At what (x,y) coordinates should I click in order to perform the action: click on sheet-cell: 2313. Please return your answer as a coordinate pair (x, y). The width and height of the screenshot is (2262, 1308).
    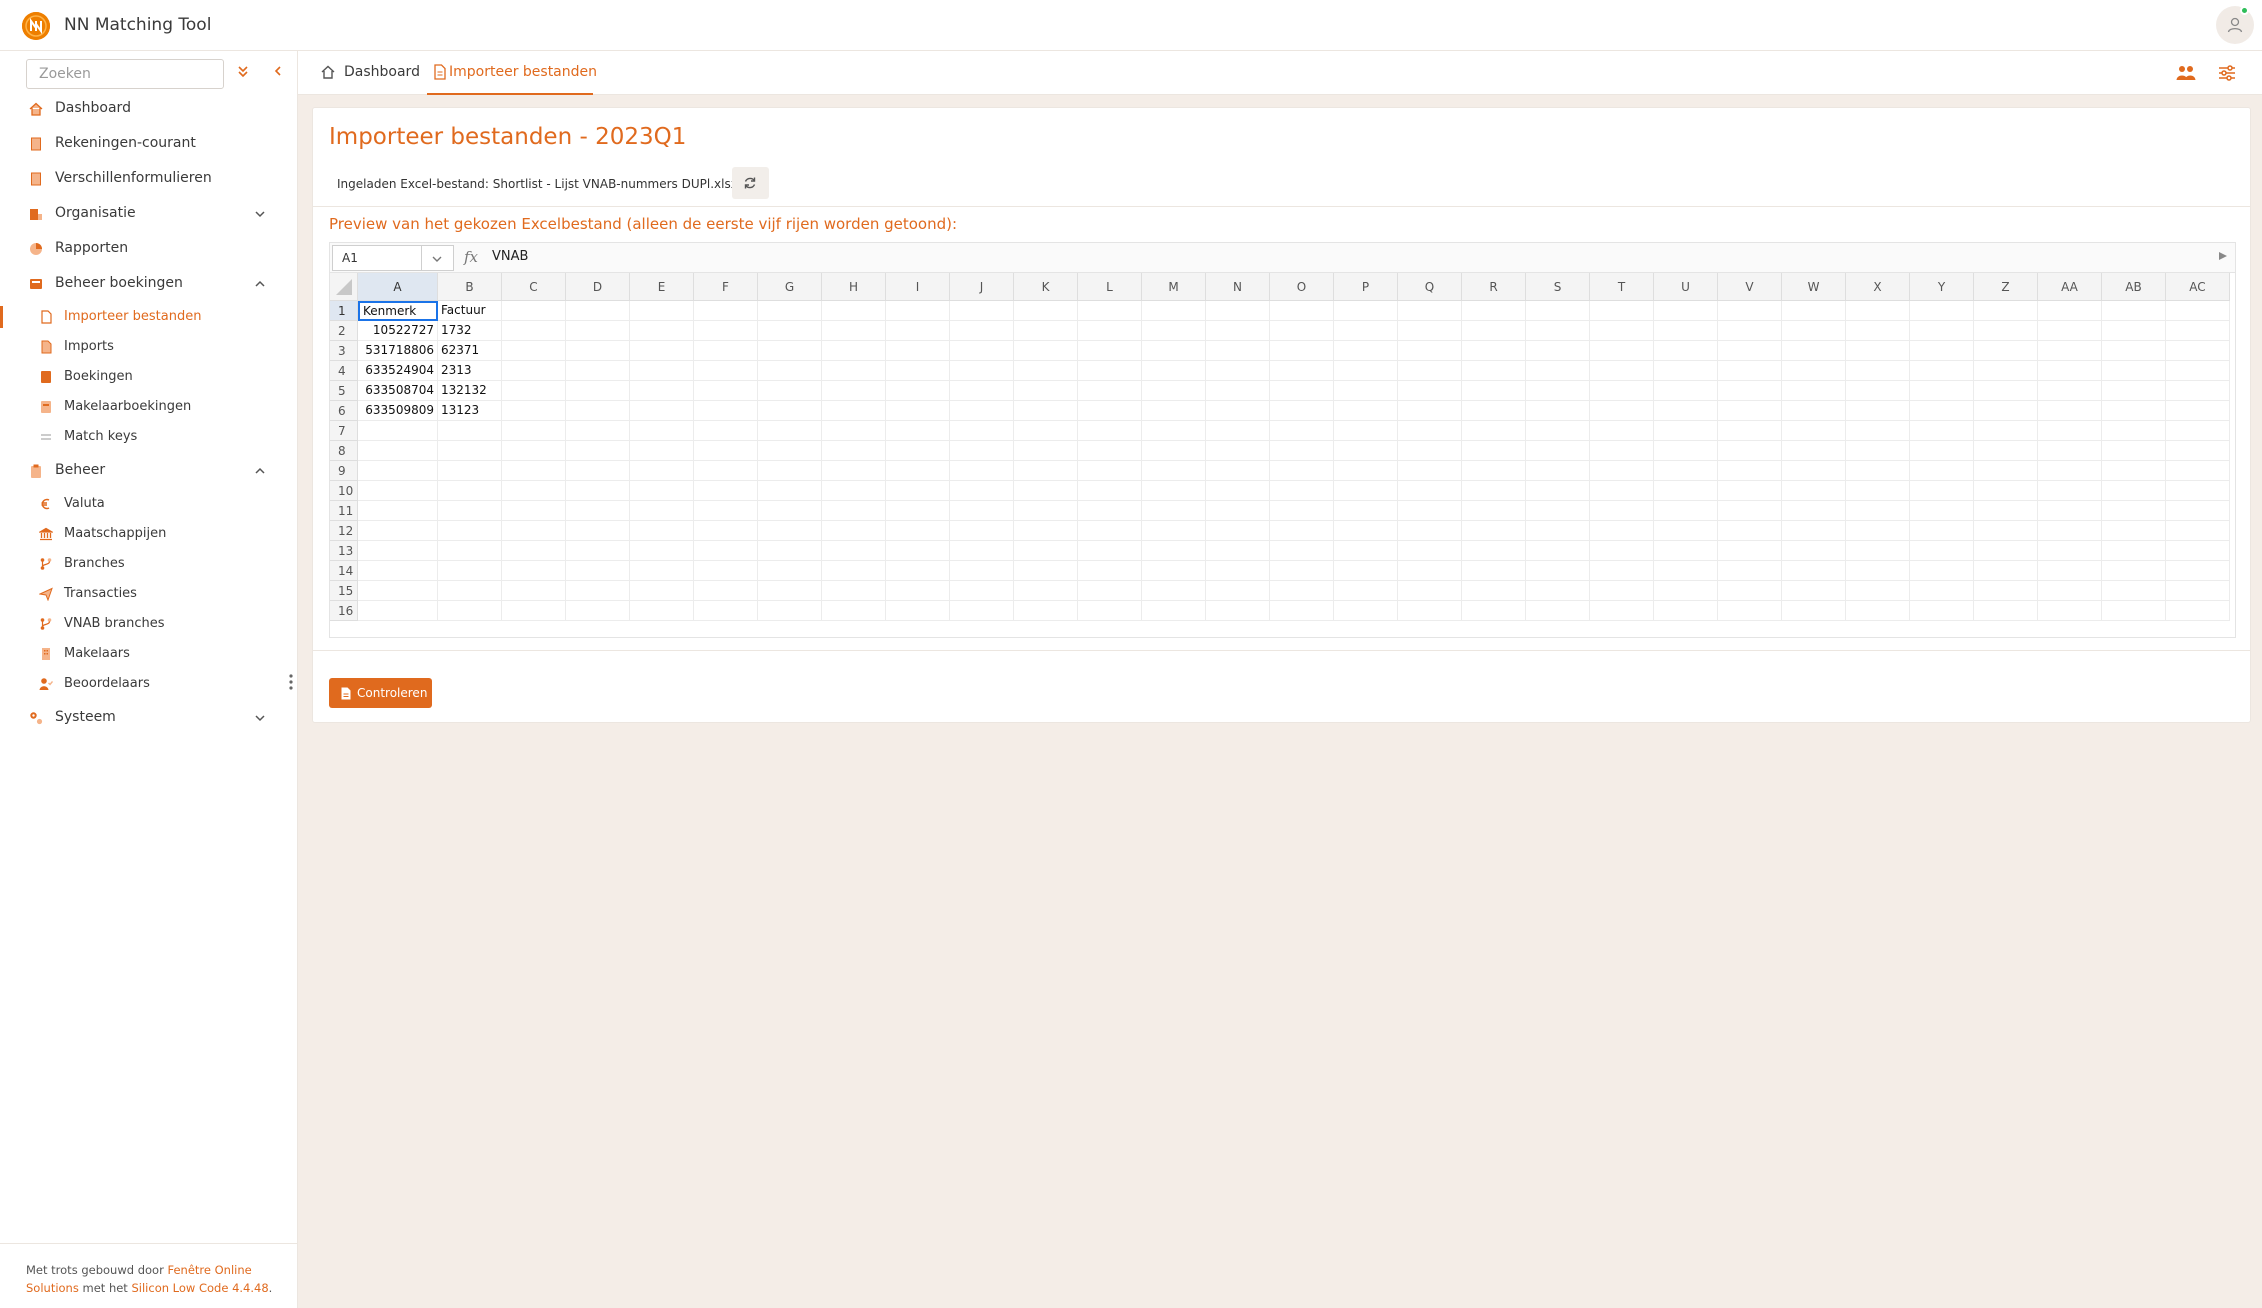
    Looking at the image, I should click on (470, 371).